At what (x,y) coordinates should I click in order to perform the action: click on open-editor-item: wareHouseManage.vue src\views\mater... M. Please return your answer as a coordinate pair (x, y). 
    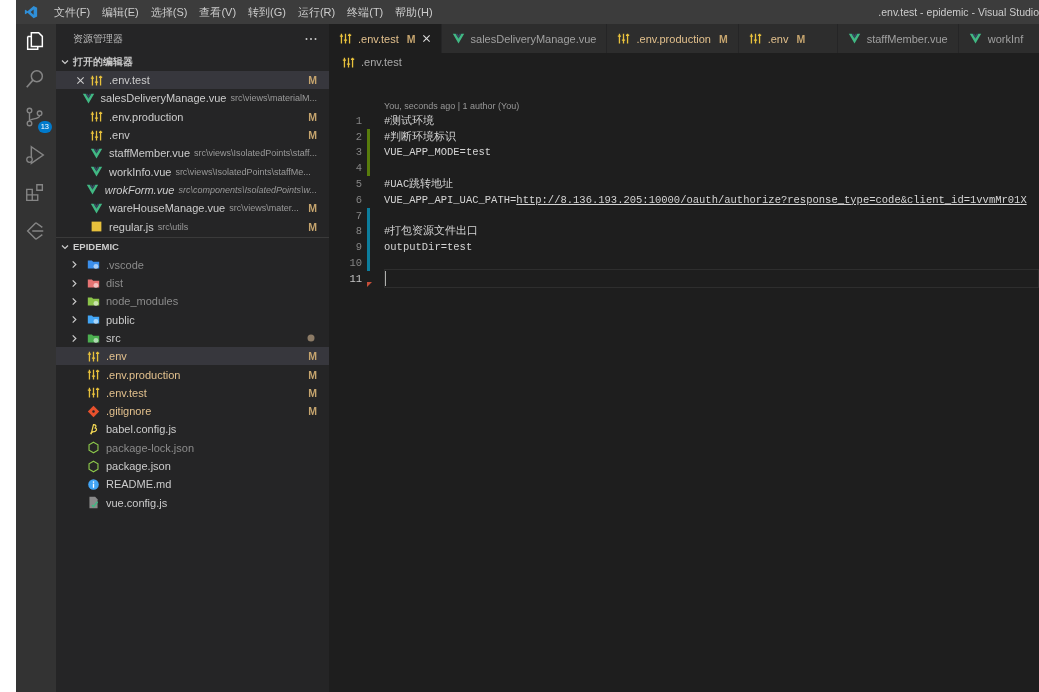
    Looking at the image, I should click on (192, 208).